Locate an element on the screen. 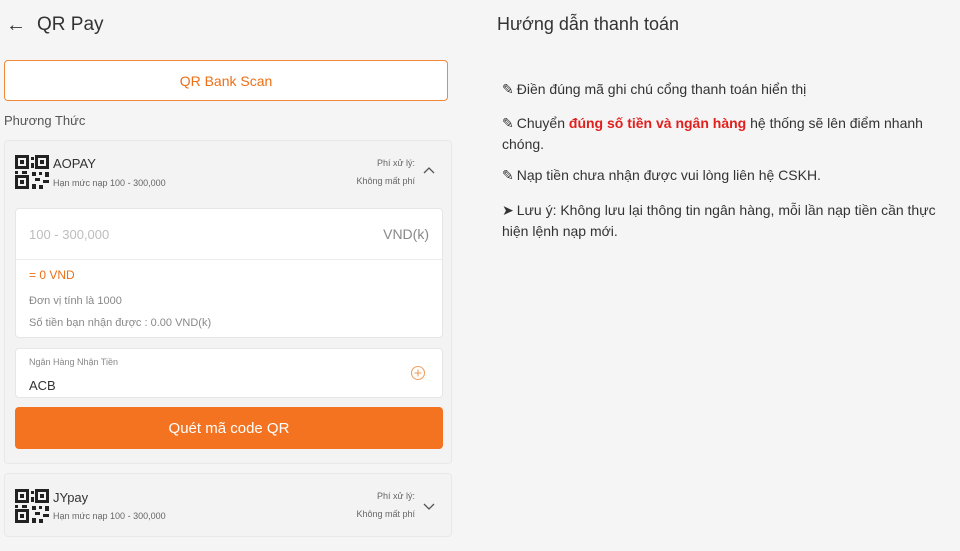  bank-label: Ngân Hàng Nhận Tiền is located at coordinates (74, 362).